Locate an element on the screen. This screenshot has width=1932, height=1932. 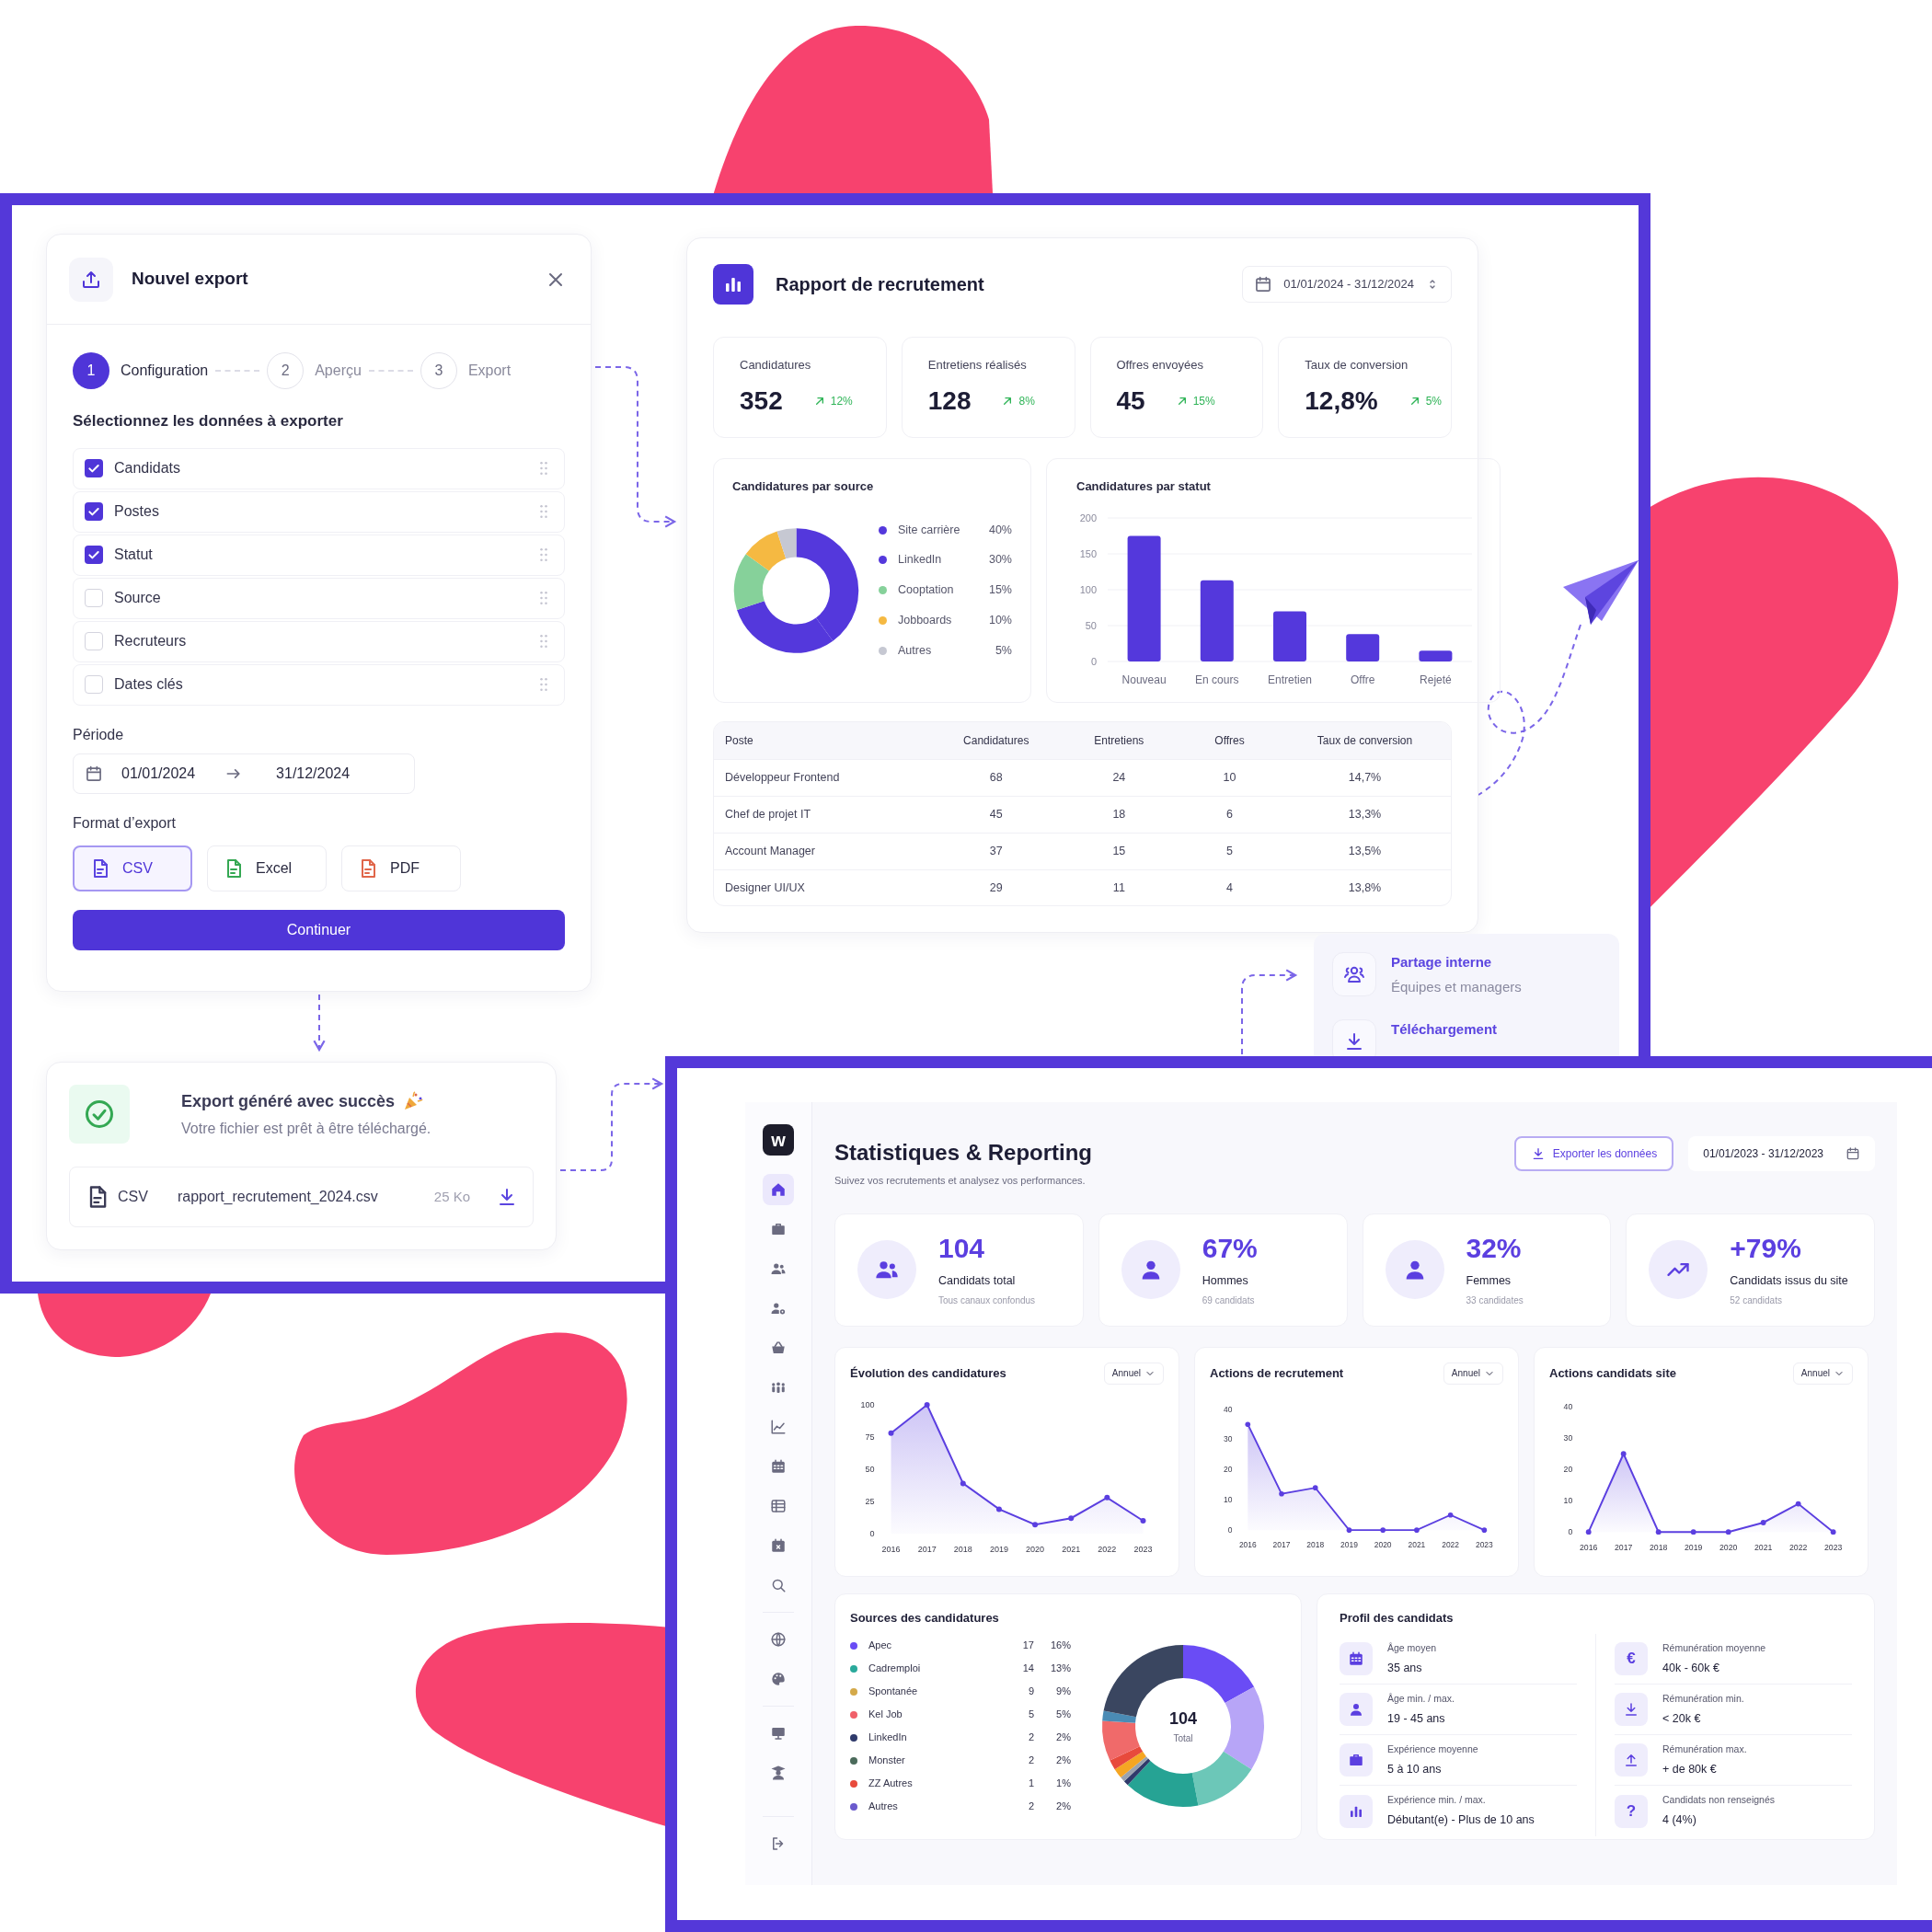
column-header: Offres is located at coordinates (1229, 741).